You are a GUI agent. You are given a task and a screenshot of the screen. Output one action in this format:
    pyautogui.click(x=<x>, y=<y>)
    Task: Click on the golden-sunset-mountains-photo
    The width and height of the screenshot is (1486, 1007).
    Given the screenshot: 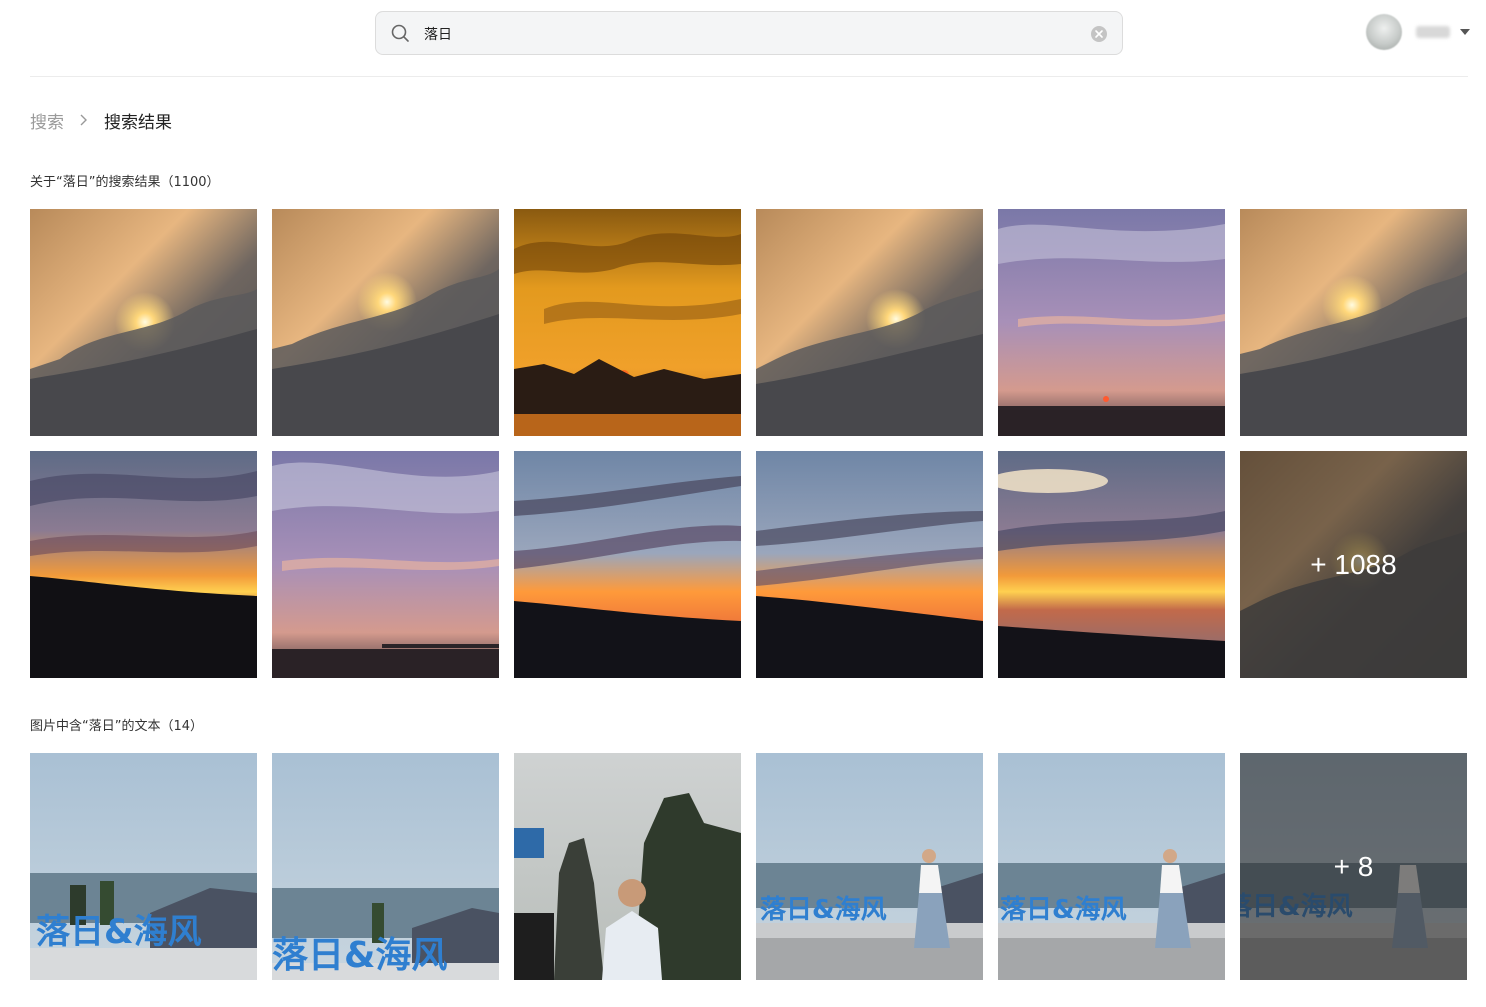 What is the action you would take?
    pyautogui.click(x=627, y=322)
    